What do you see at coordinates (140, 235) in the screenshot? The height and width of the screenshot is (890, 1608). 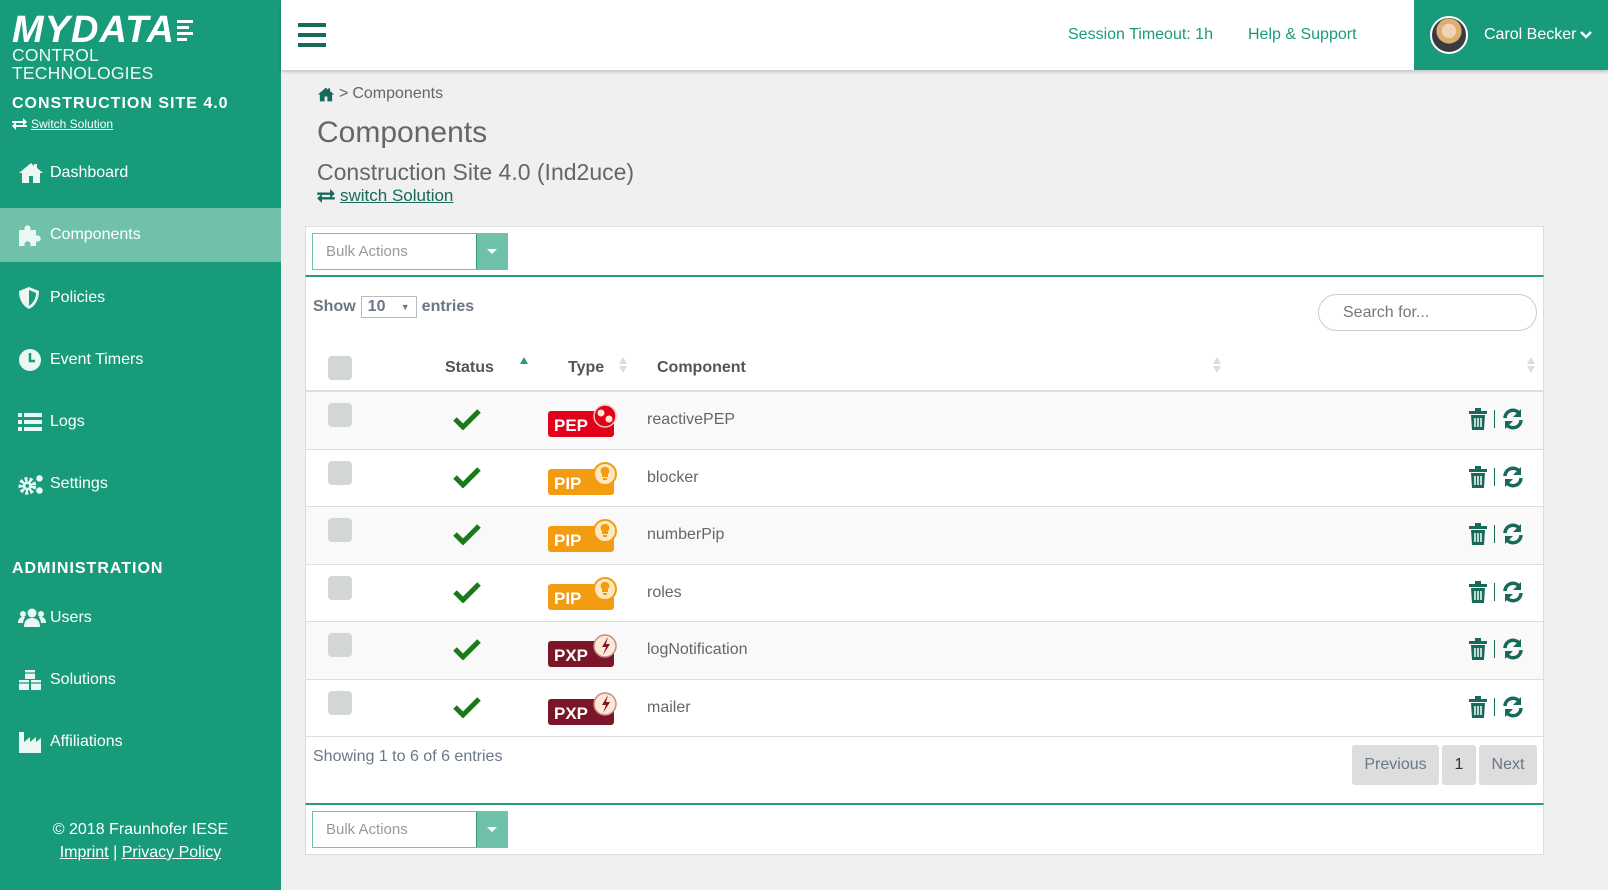 I see `sidebar-item-components: Components` at bounding box center [140, 235].